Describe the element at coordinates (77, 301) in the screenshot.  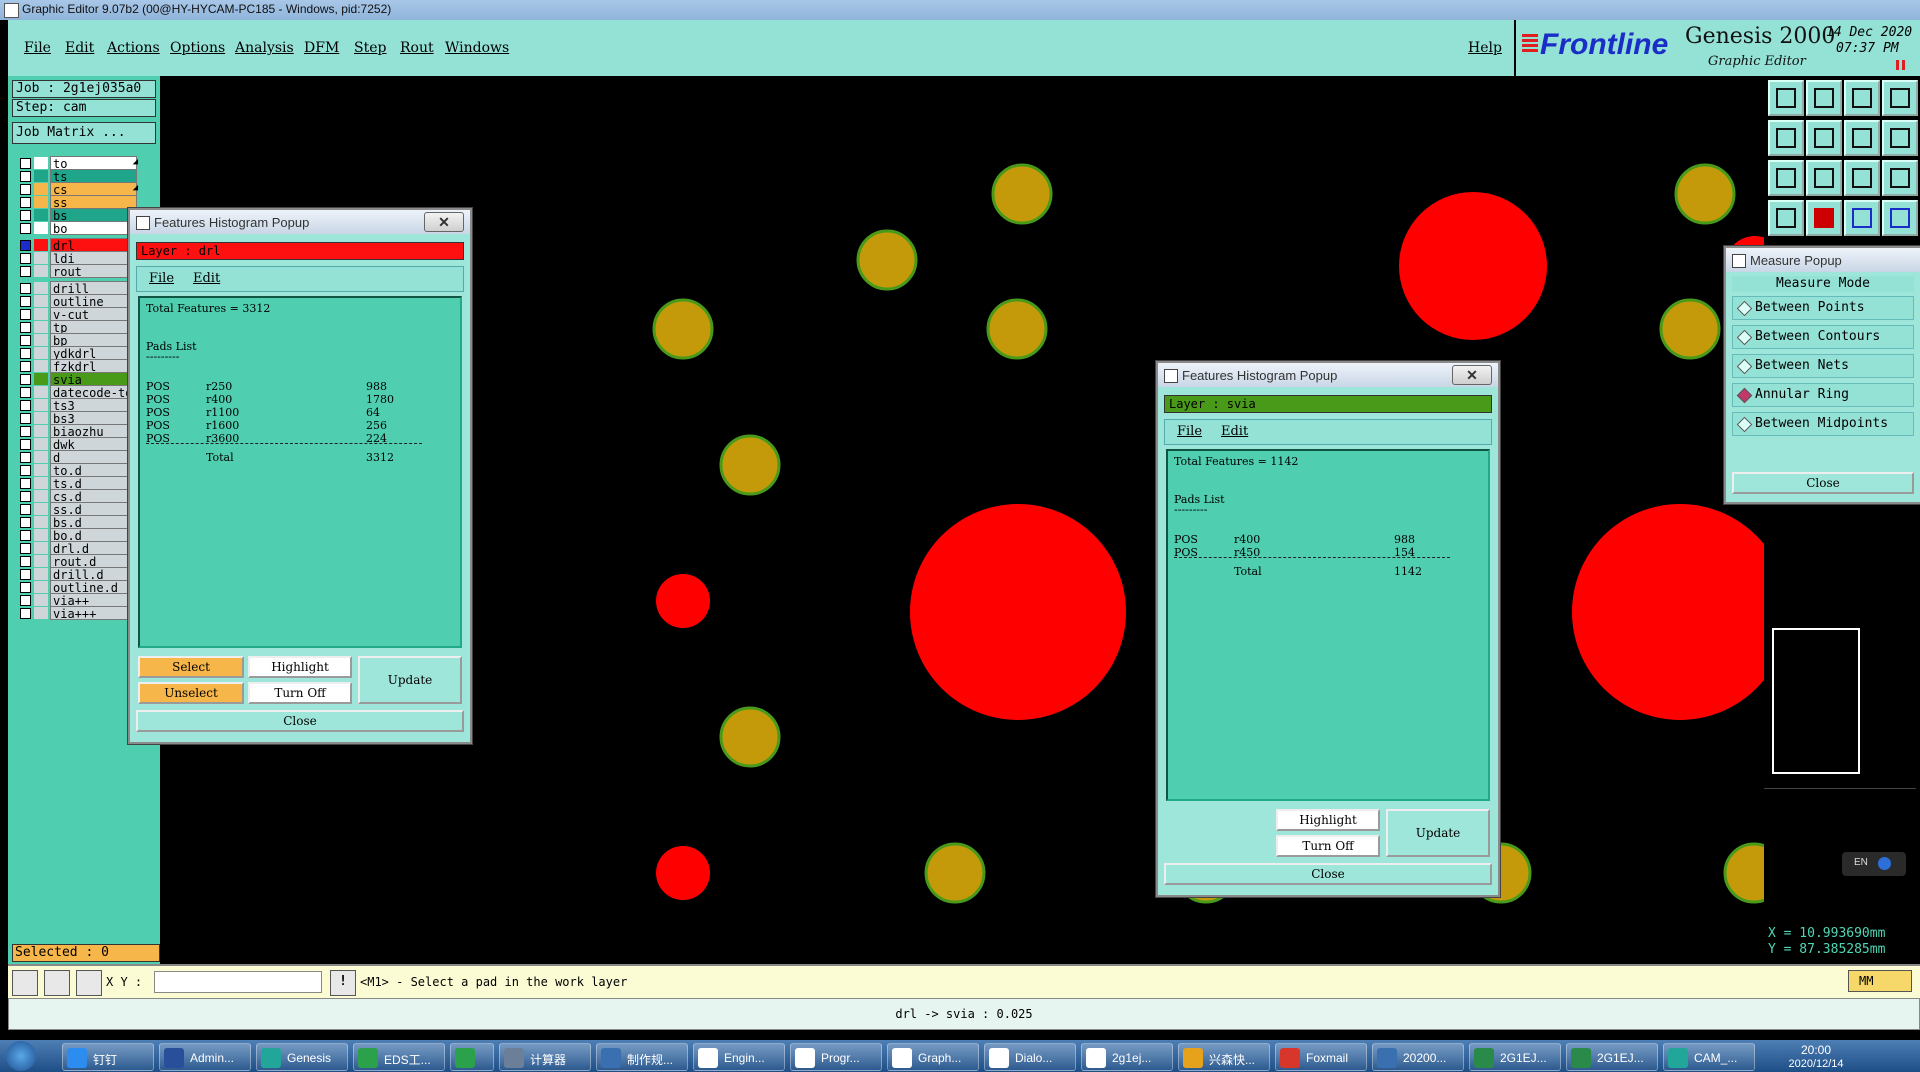
I see `layer-row: outline◢` at that location.